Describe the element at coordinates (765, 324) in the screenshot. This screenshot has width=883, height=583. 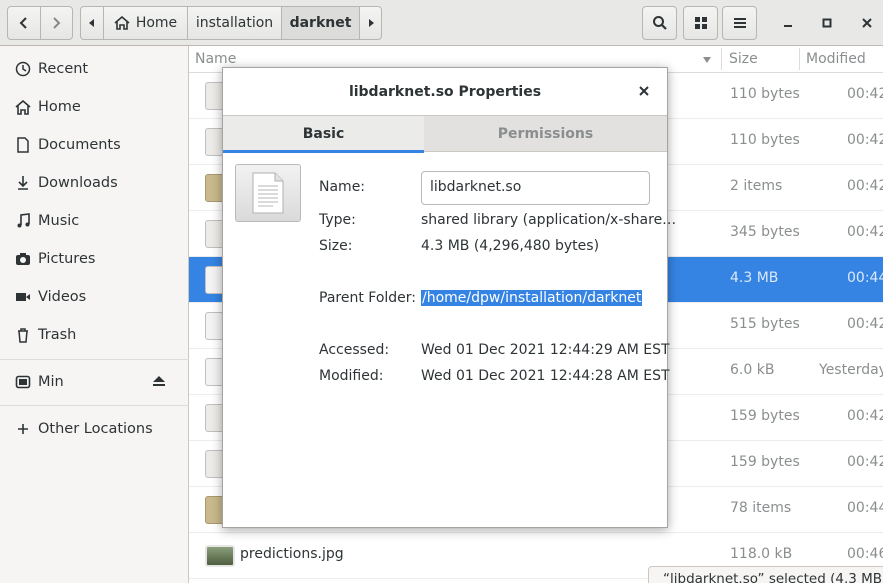
I see `file-size: 515 bytes` at that location.